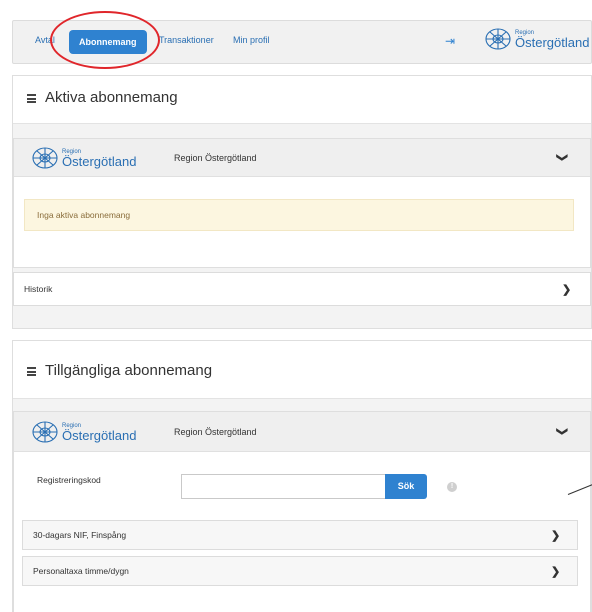 The width and height of the screenshot is (592, 612). Describe the element at coordinates (38, 289) in the screenshot. I see `history-label: Historik` at that location.